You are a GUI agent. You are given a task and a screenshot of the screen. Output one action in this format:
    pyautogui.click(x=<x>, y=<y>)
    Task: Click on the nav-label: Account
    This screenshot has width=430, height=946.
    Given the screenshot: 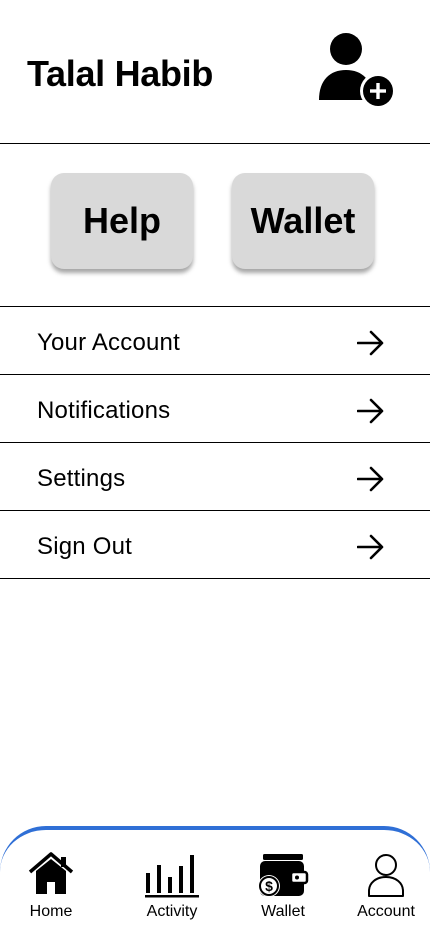 What is the action you would take?
    pyautogui.click(x=386, y=911)
    